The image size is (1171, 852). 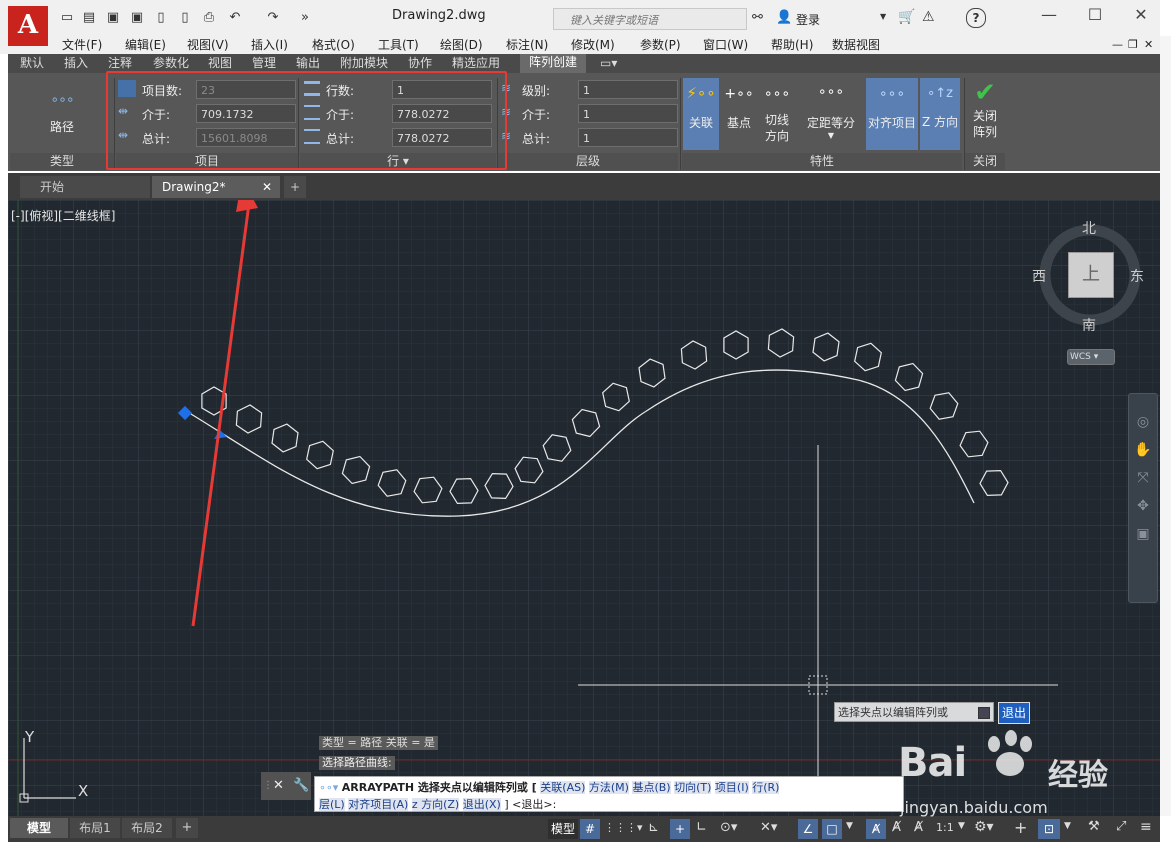 What do you see at coordinates (1014, 713) in the screenshot?
I see `exit-option: 退出` at bounding box center [1014, 713].